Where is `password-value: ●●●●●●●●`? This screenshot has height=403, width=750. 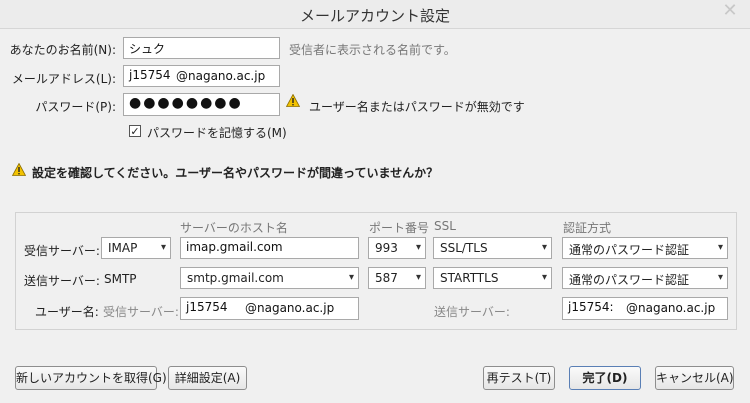 password-value: ●●●●●●●● is located at coordinates (186, 103).